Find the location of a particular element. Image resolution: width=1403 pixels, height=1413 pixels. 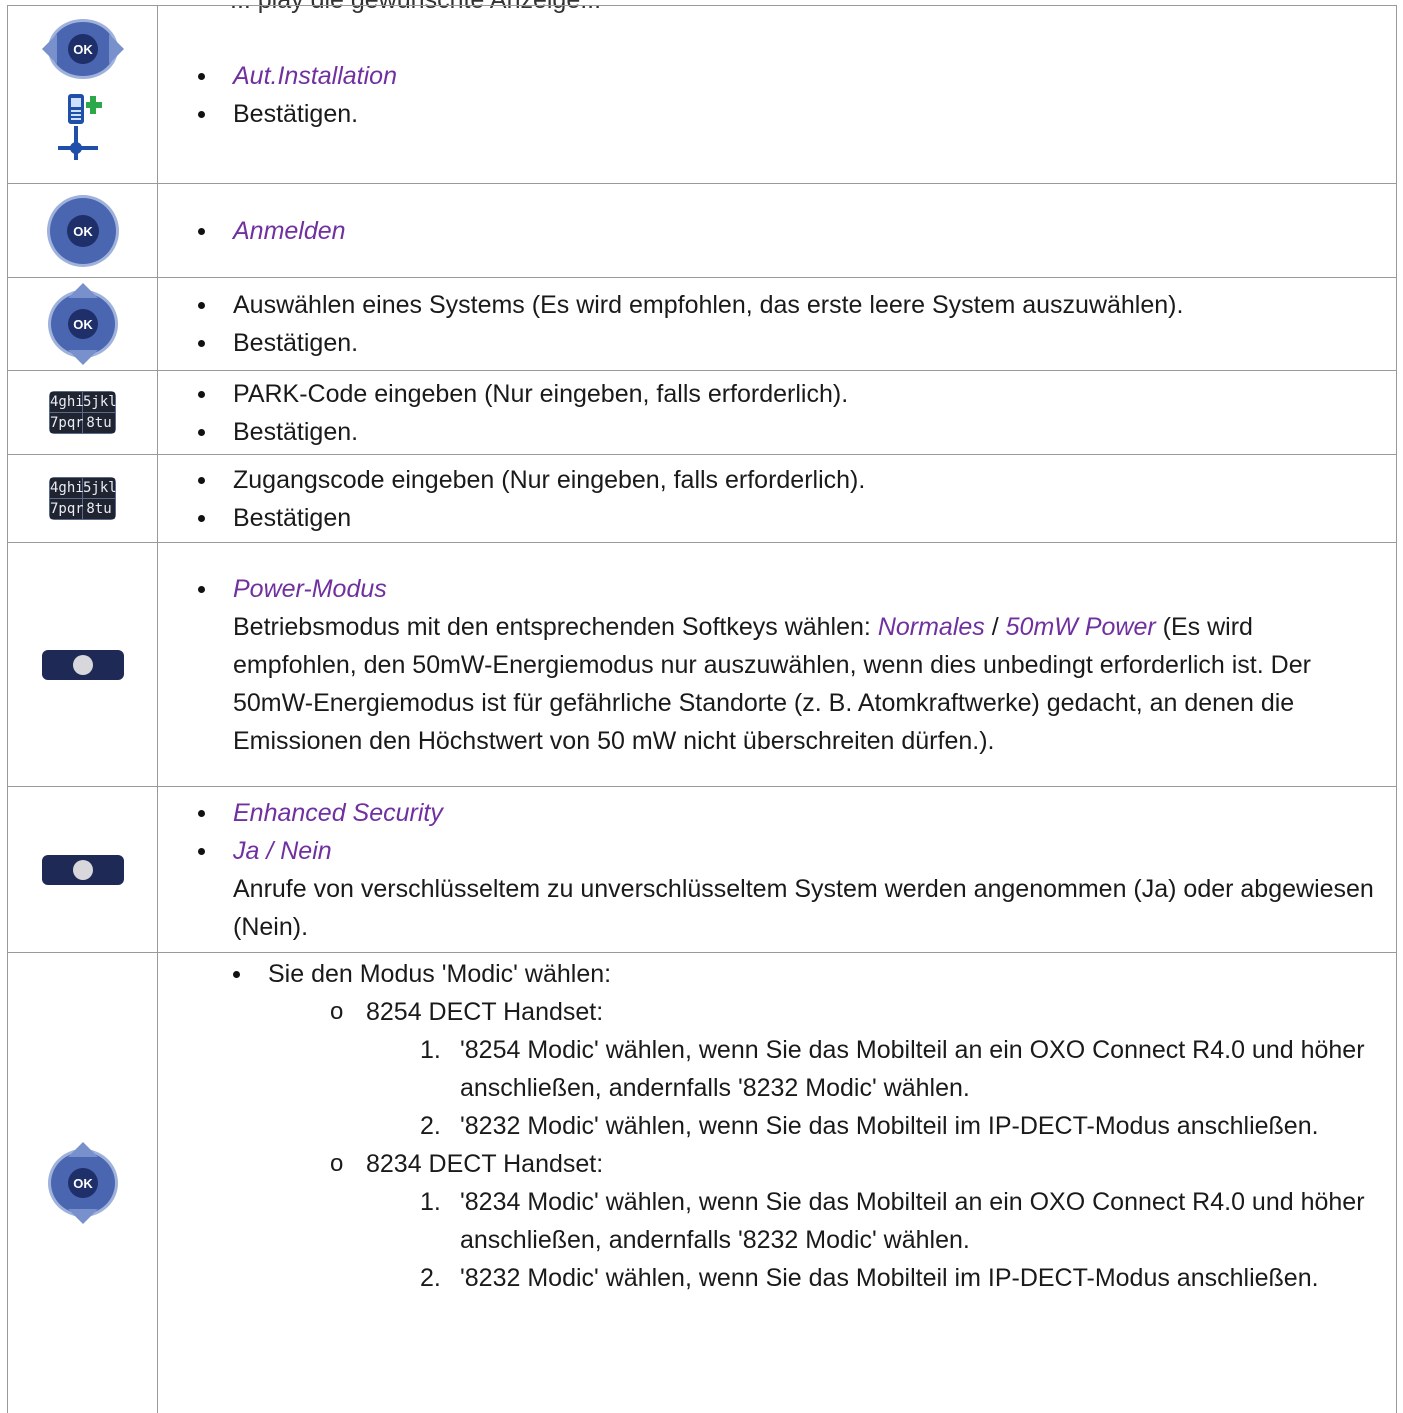

list-item: 8254 DECT Handset: is located at coordinates (777, 1012).